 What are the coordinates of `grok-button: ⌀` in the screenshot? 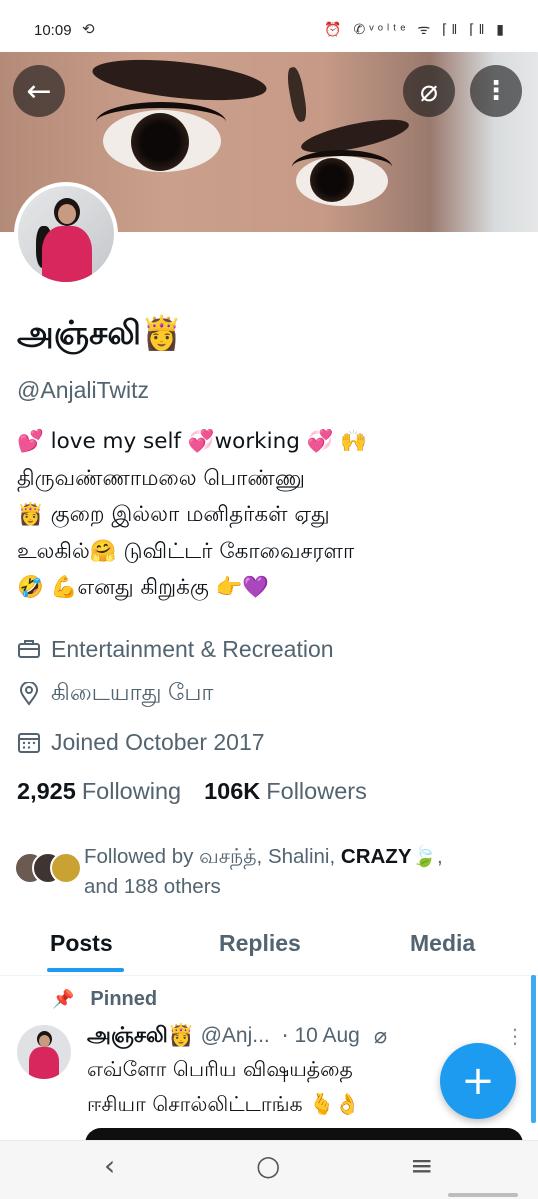 It's located at (429, 91).